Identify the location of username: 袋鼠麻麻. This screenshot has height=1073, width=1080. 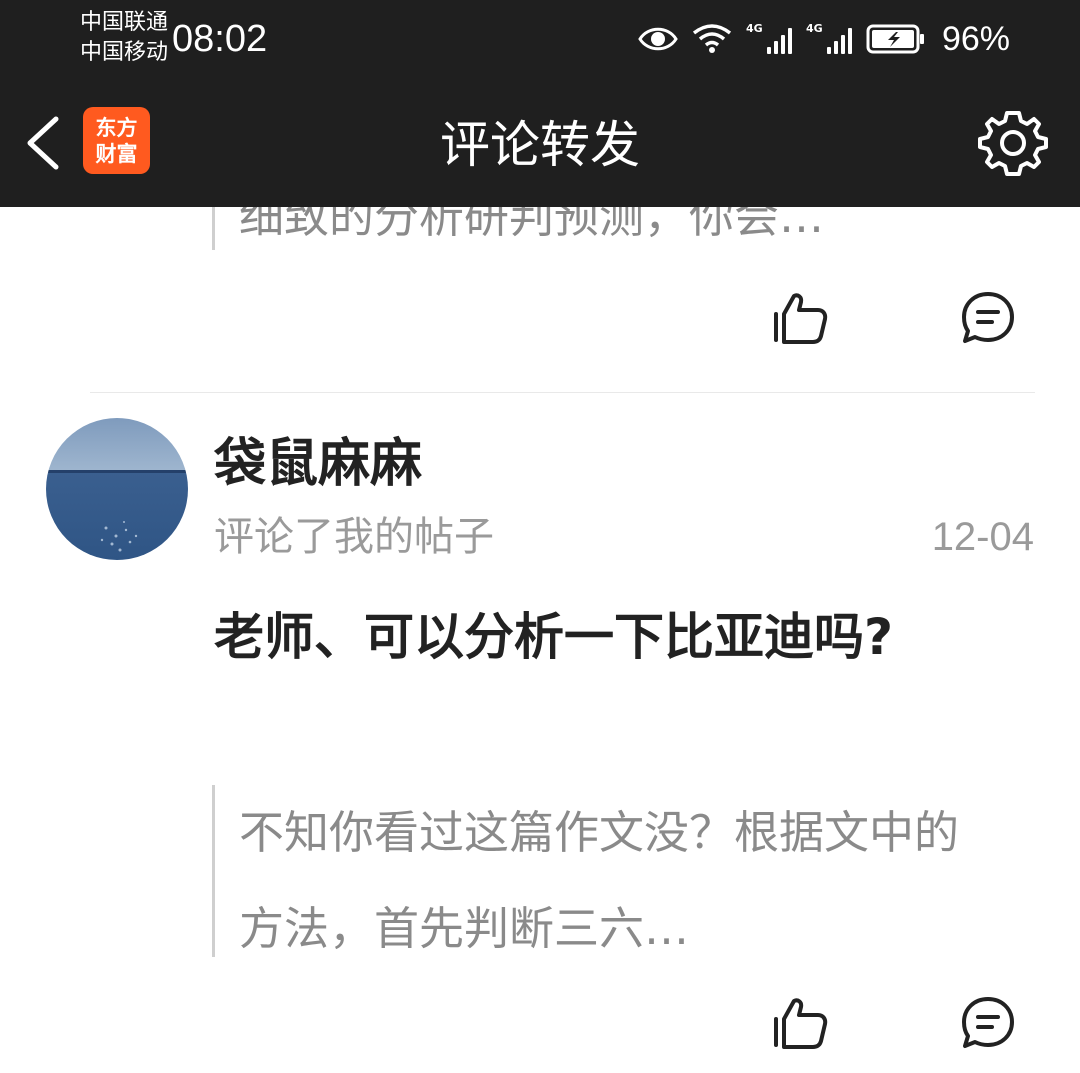
(318, 464).